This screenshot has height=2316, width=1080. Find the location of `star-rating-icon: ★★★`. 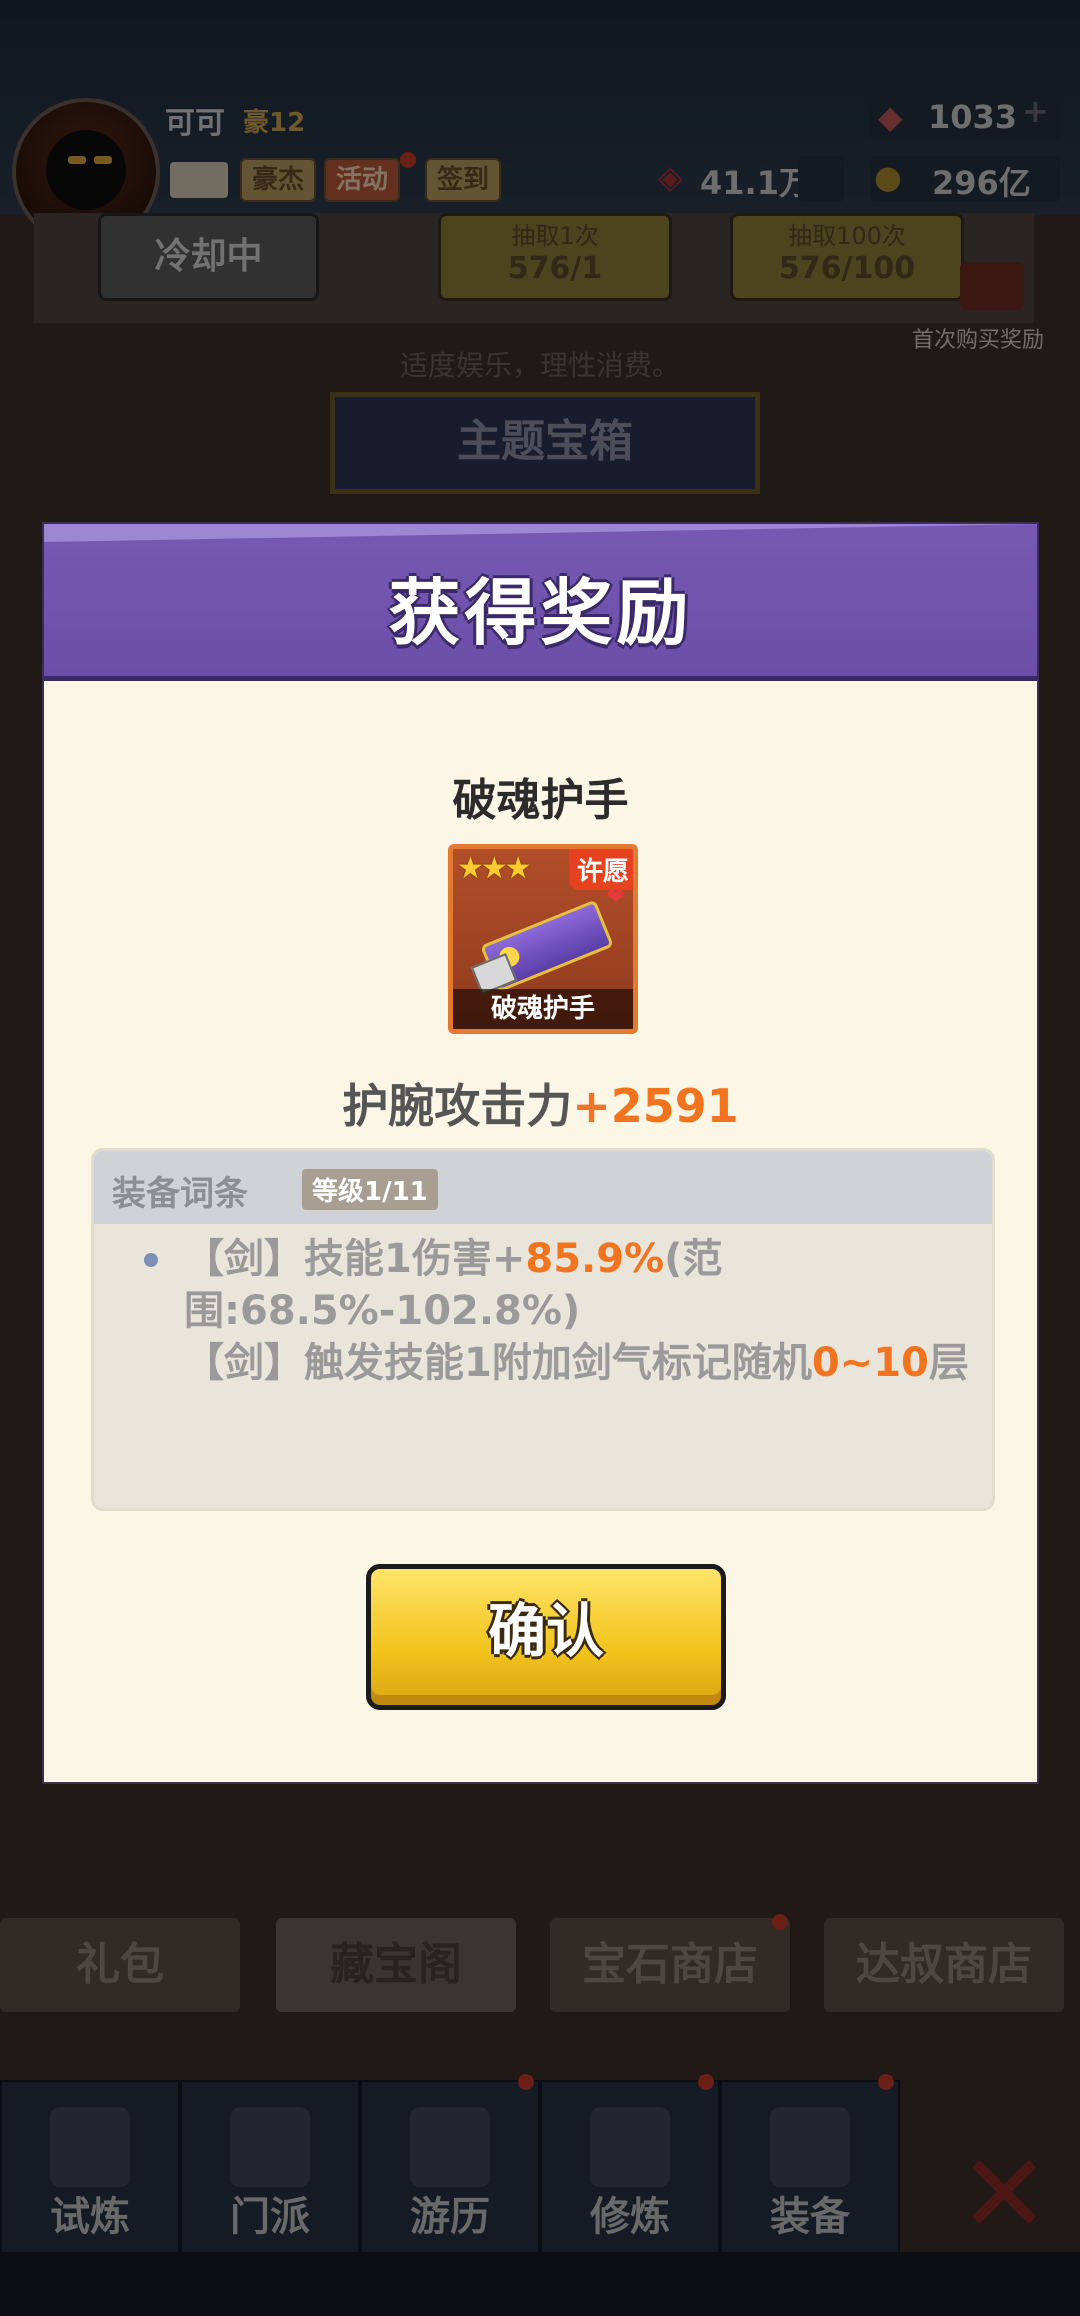

star-rating-icon: ★★★ is located at coordinates (494, 868).